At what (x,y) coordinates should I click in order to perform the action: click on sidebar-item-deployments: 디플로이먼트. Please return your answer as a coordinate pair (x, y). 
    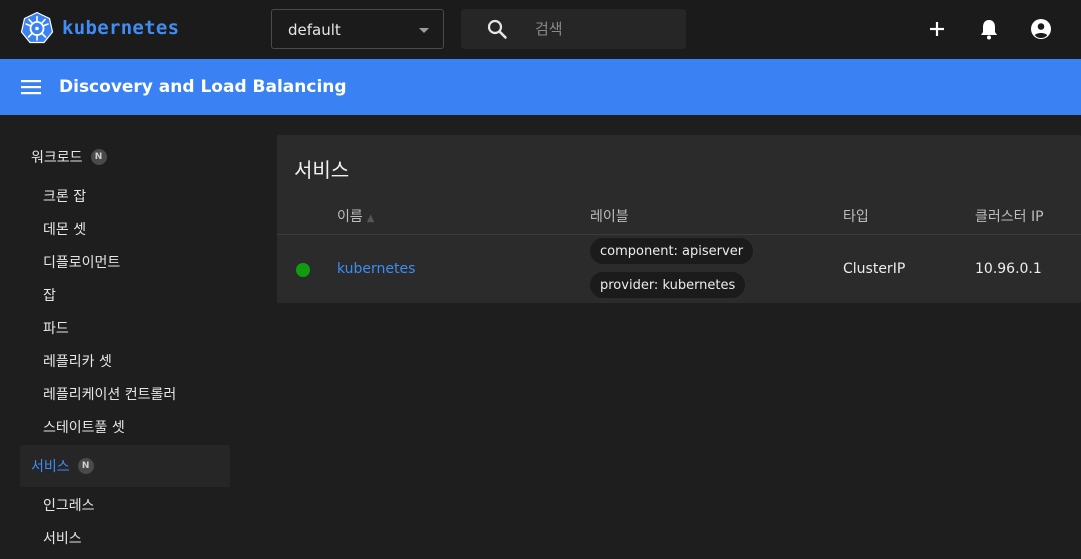
    Looking at the image, I should click on (81, 262).